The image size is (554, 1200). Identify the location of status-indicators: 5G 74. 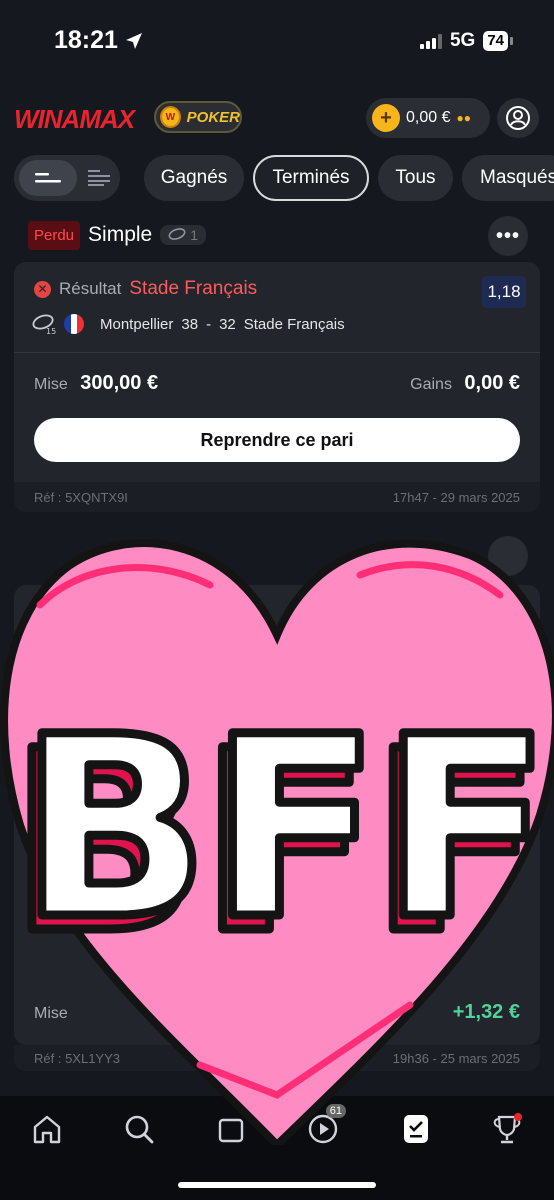
(466, 41).